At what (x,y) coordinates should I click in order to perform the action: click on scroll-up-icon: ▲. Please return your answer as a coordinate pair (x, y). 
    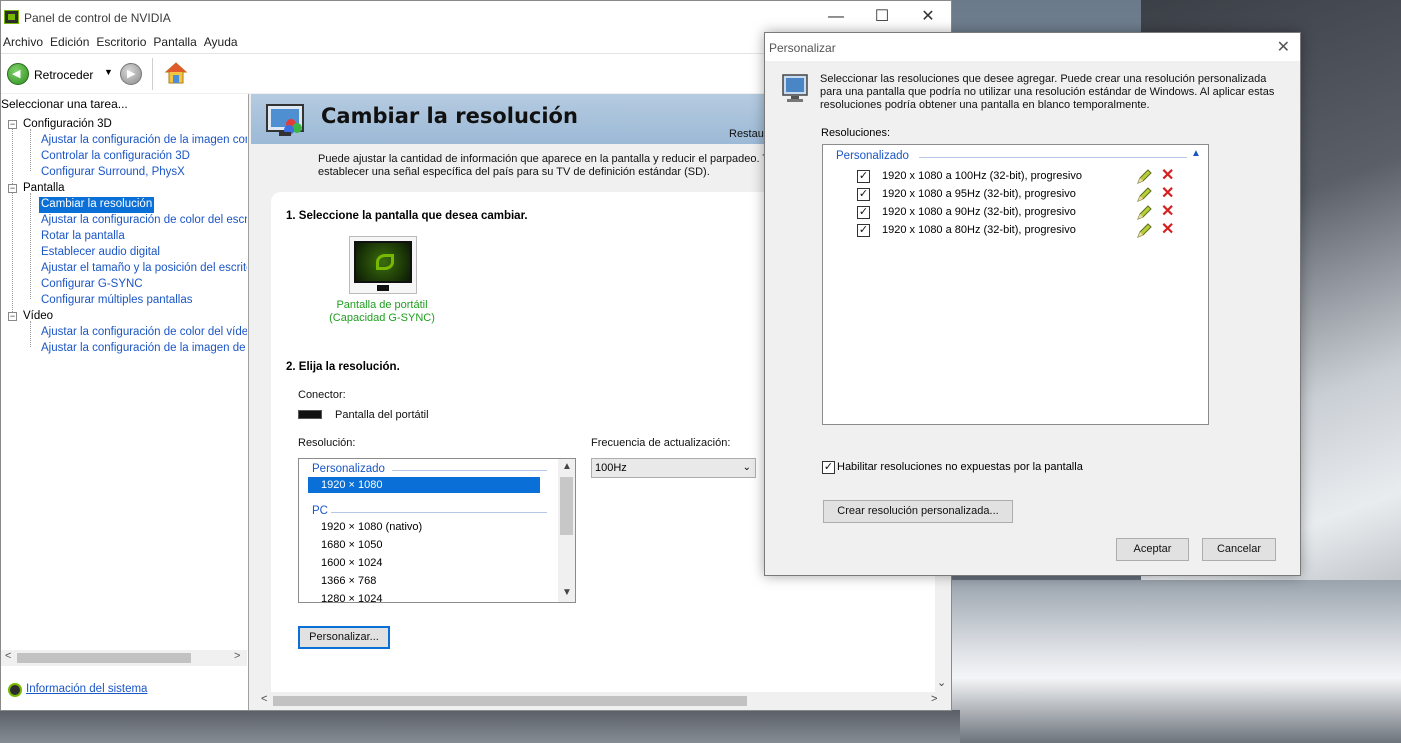
    Looking at the image, I should click on (567, 466).